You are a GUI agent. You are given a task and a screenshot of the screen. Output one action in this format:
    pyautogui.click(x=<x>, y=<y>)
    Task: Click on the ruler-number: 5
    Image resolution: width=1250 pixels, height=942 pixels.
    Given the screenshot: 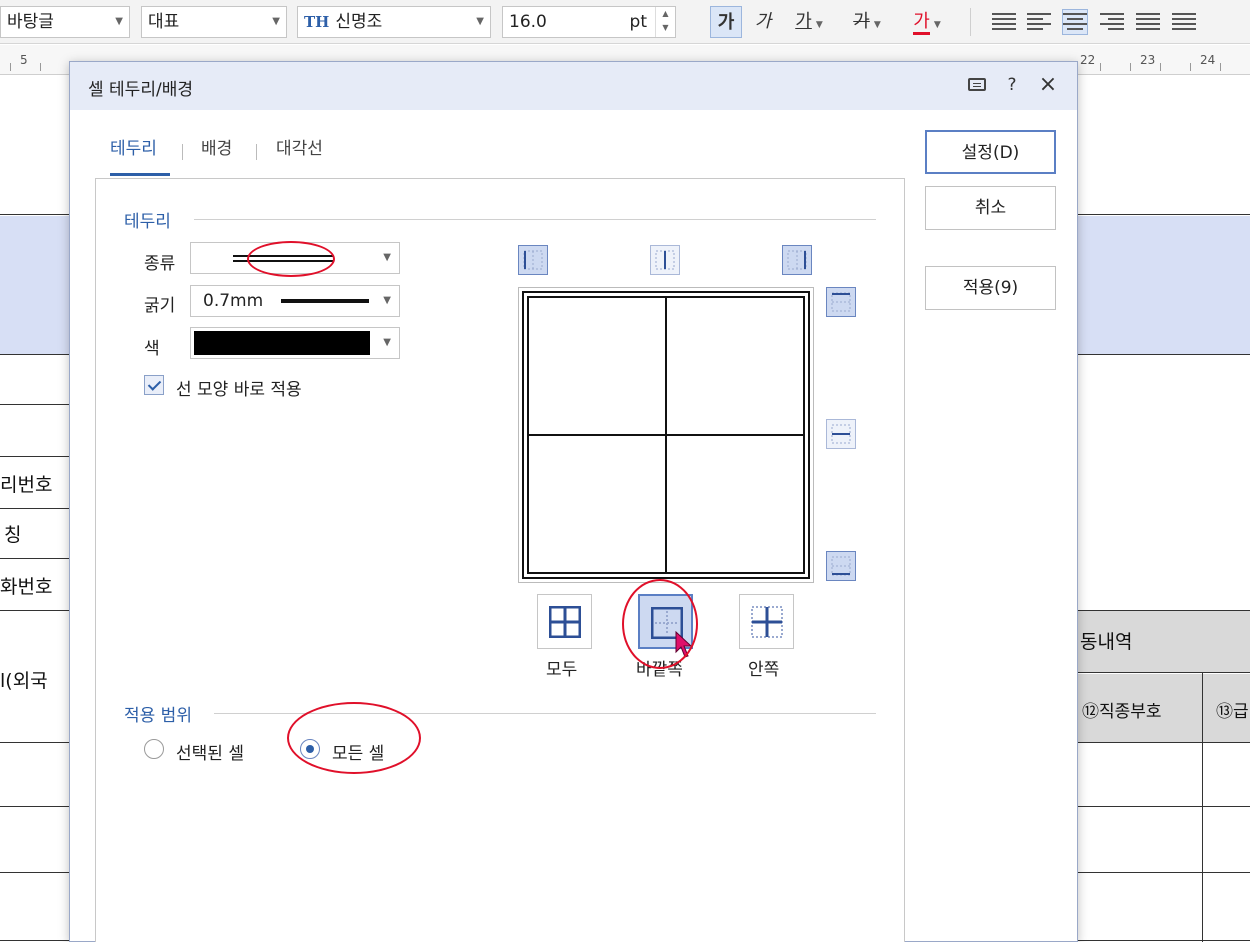 What is the action you would take?
    pyautogui.click(x=24, y=60)
    